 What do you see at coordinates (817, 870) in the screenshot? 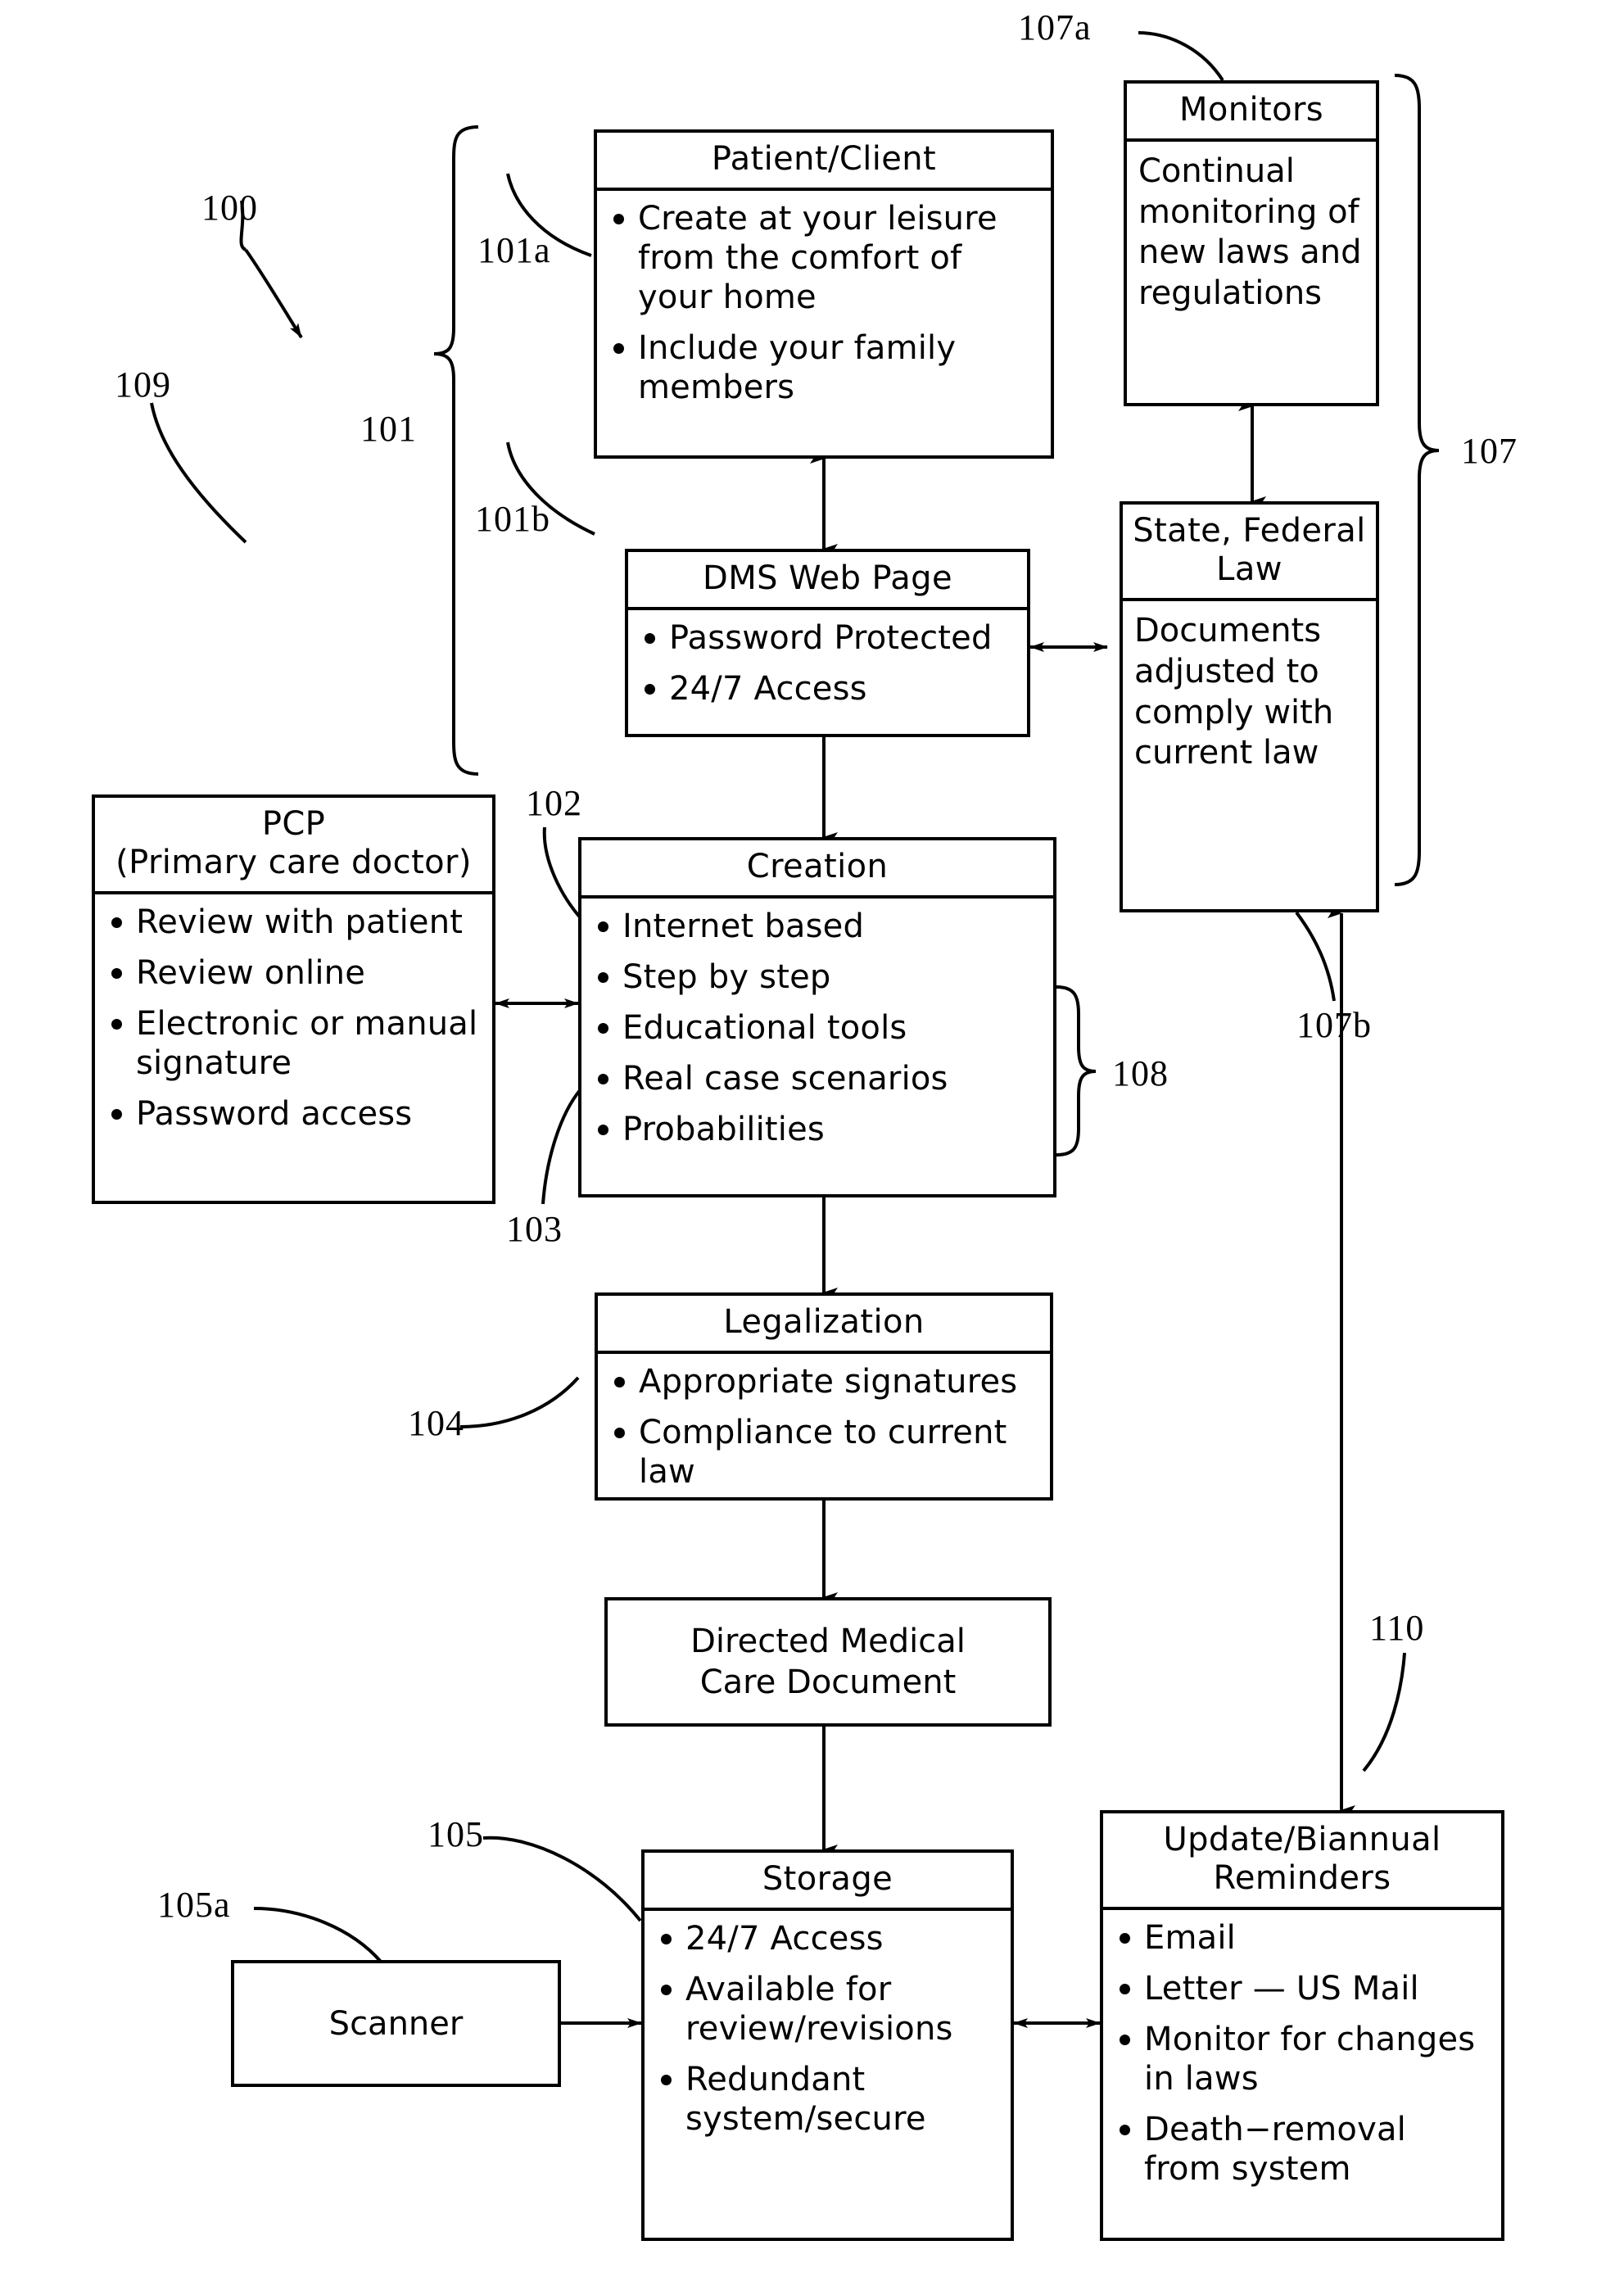
I see `box-creation-title: Creation` at bounding box center [817, 870].